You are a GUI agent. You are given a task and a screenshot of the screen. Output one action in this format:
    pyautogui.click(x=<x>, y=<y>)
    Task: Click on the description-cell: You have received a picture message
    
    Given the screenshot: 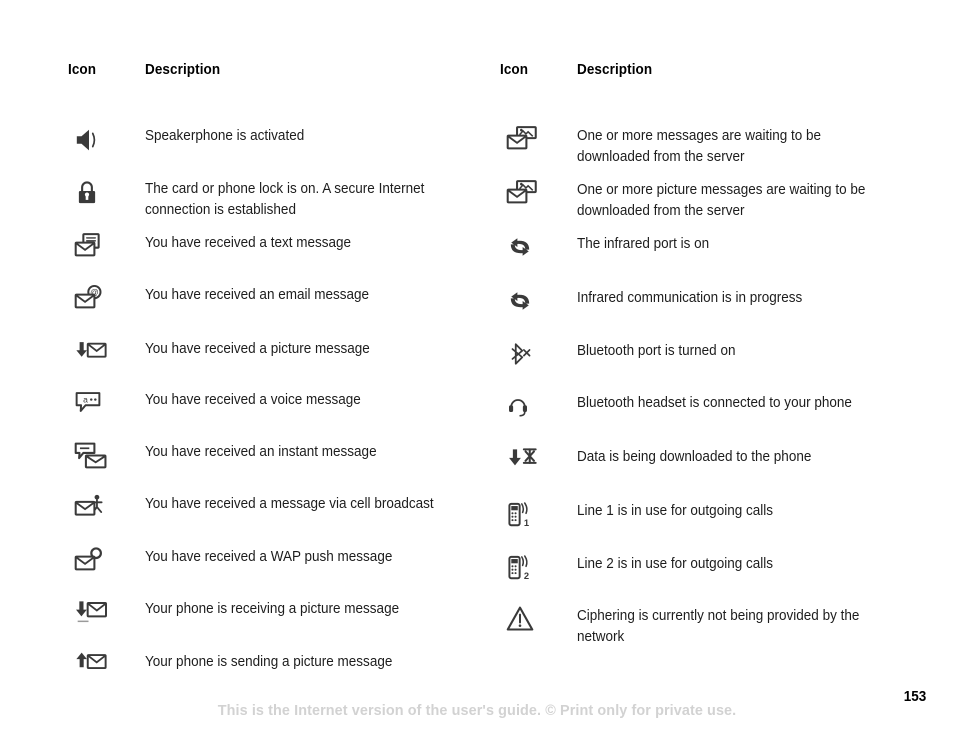 What is the action you would take?
    pyautogui.click(x=257, y=349)
    